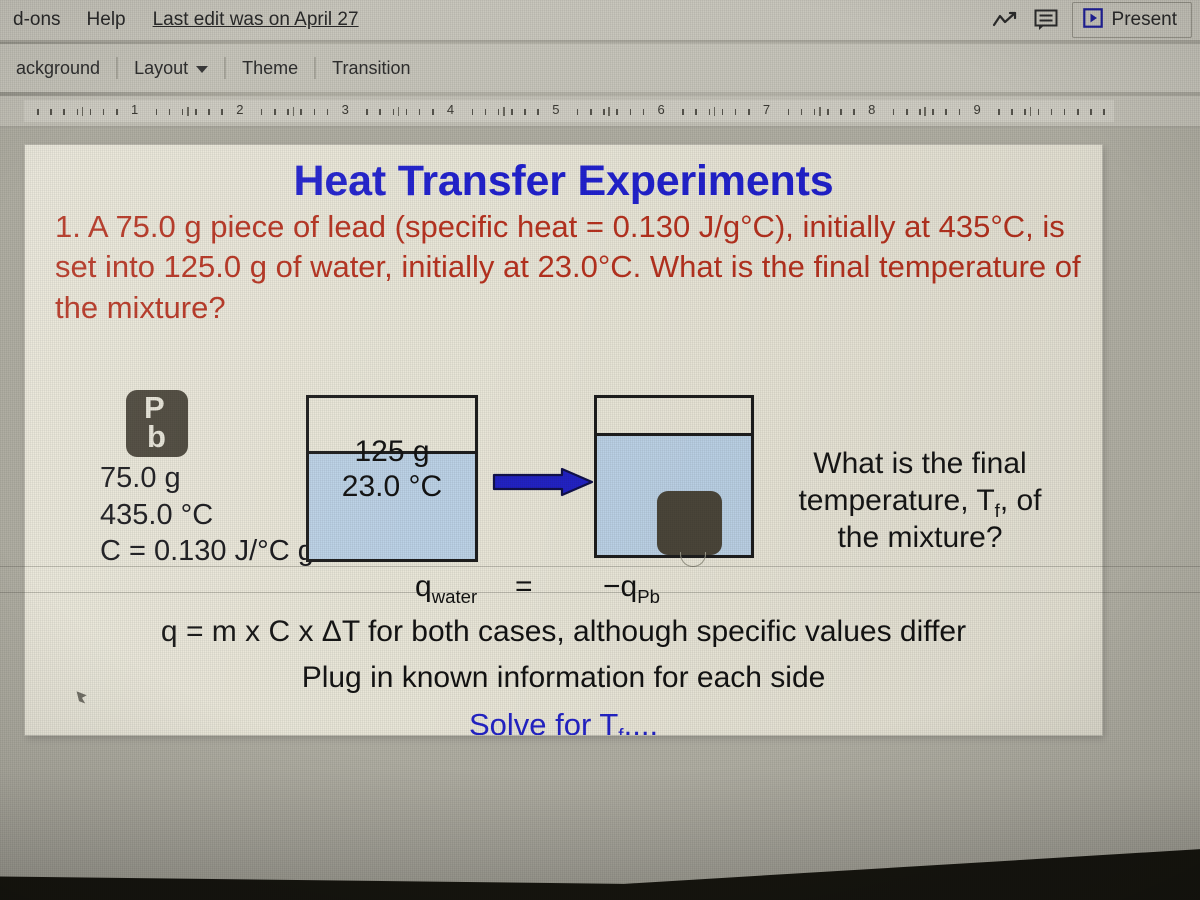  What do you see at coordinates (600, 41) in the screenshot?
I see `menubar-divider` at bounding box center [600, 41].